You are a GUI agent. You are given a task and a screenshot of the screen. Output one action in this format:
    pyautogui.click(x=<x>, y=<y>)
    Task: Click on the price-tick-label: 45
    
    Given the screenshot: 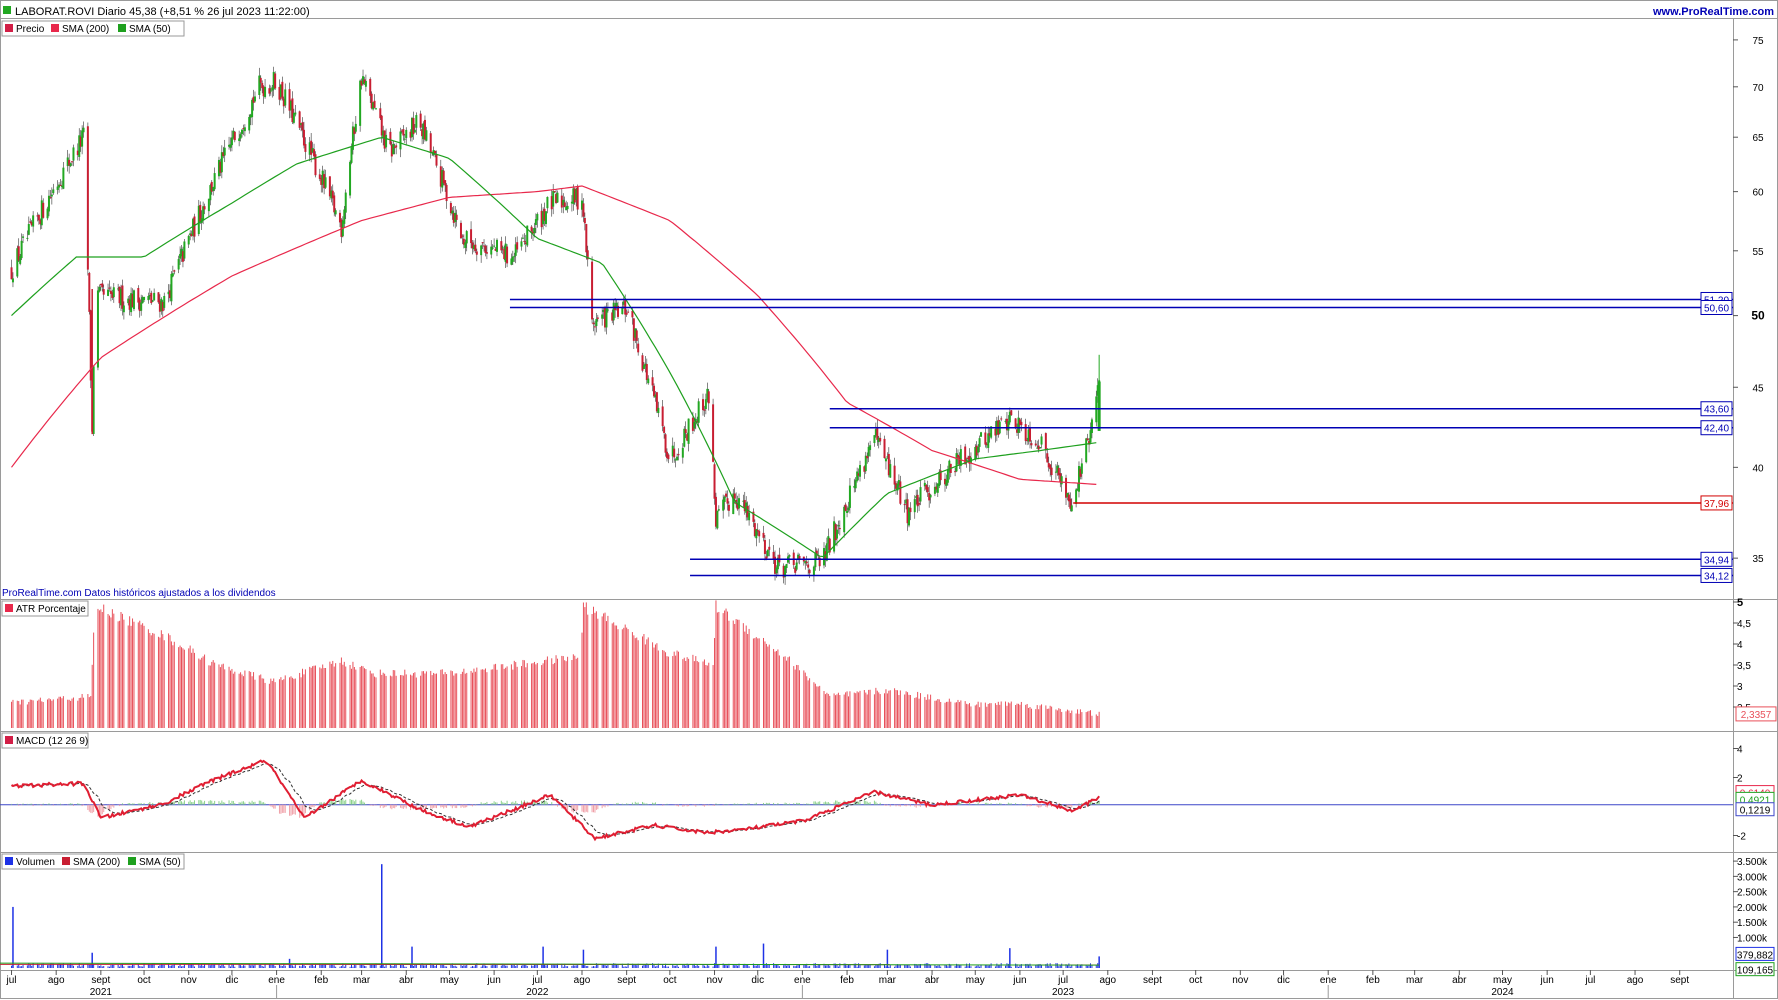 What is the action you would take?
    pyautogui.click(x=1758, y=388)
    